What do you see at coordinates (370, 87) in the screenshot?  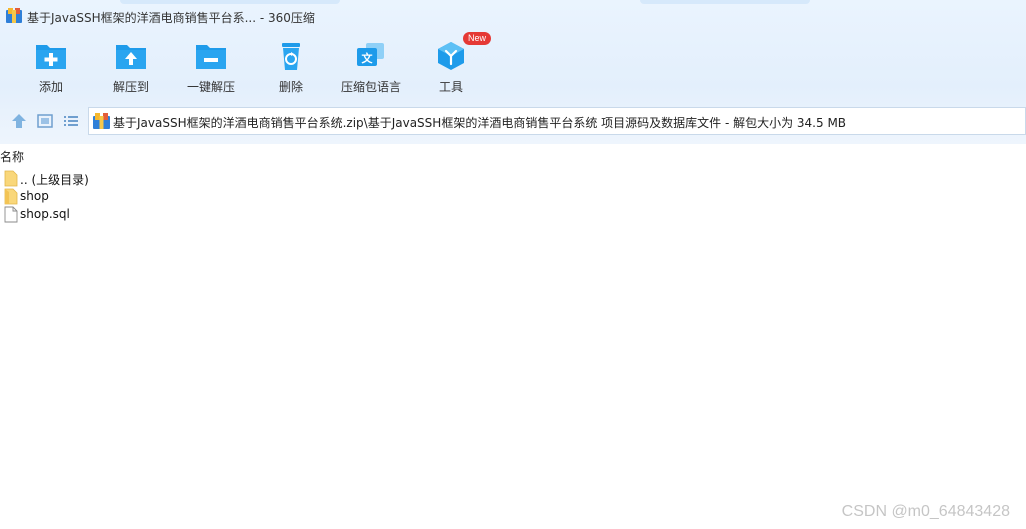 I see `language-pack-label: 压缩包语言` at bounding box center [370, 87].